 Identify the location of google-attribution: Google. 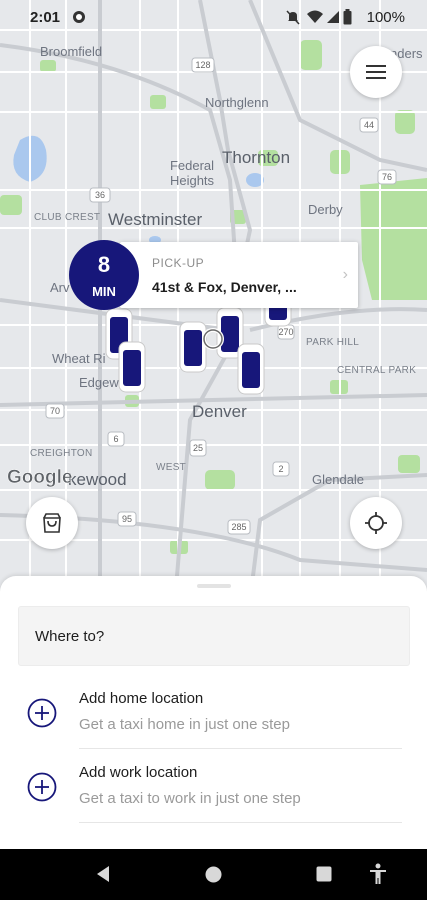
(40, 478).